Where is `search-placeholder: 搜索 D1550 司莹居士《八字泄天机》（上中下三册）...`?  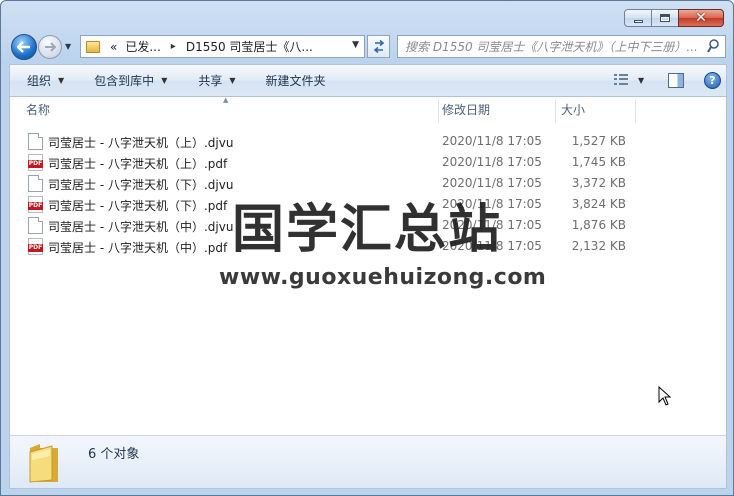 search-placeholder: 搜索 D1550 司莹居士《八字泄天机》（上中下三册）... is located at coordinates (551, 47).